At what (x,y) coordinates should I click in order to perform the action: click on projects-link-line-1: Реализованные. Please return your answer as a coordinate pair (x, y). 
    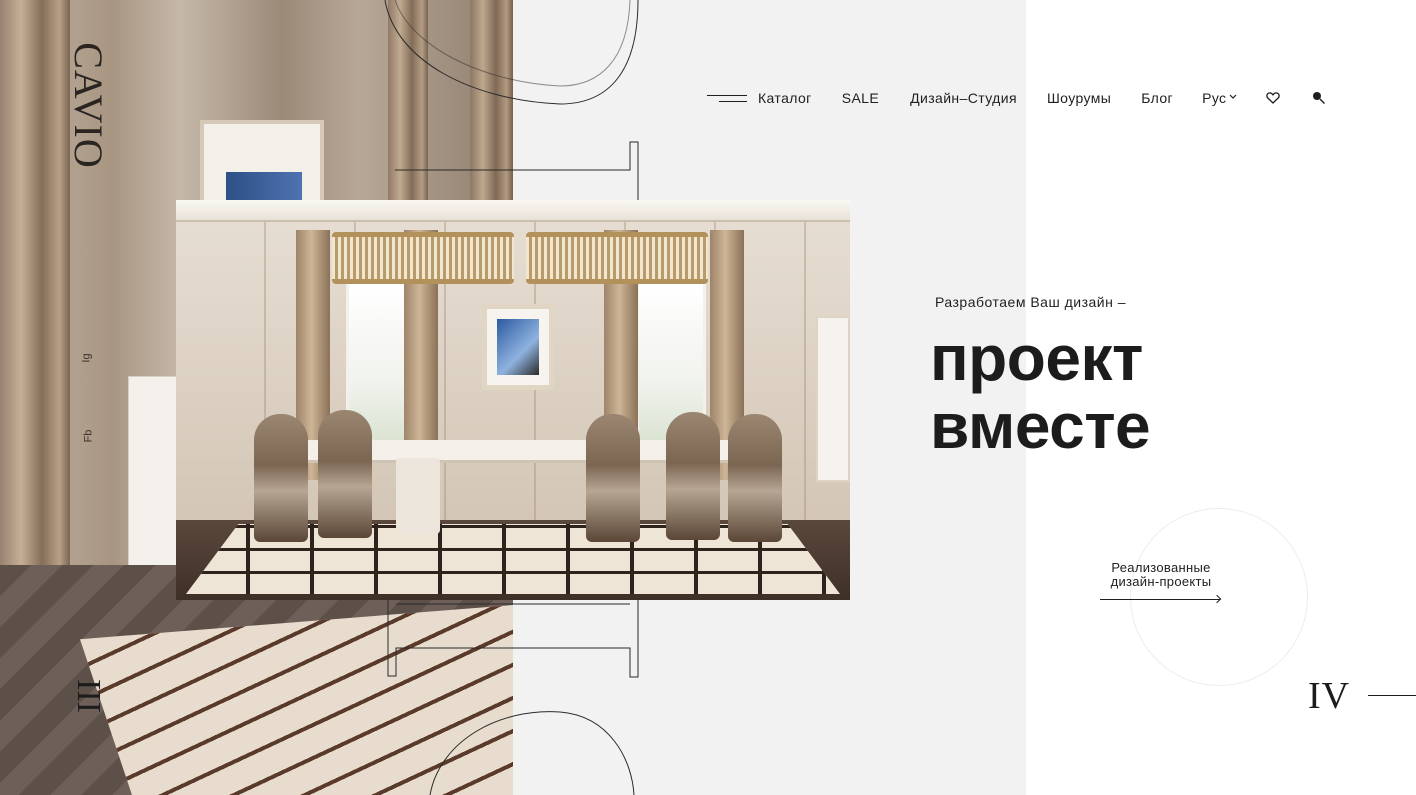
    Looking at the image, I should click on (1161, 567).